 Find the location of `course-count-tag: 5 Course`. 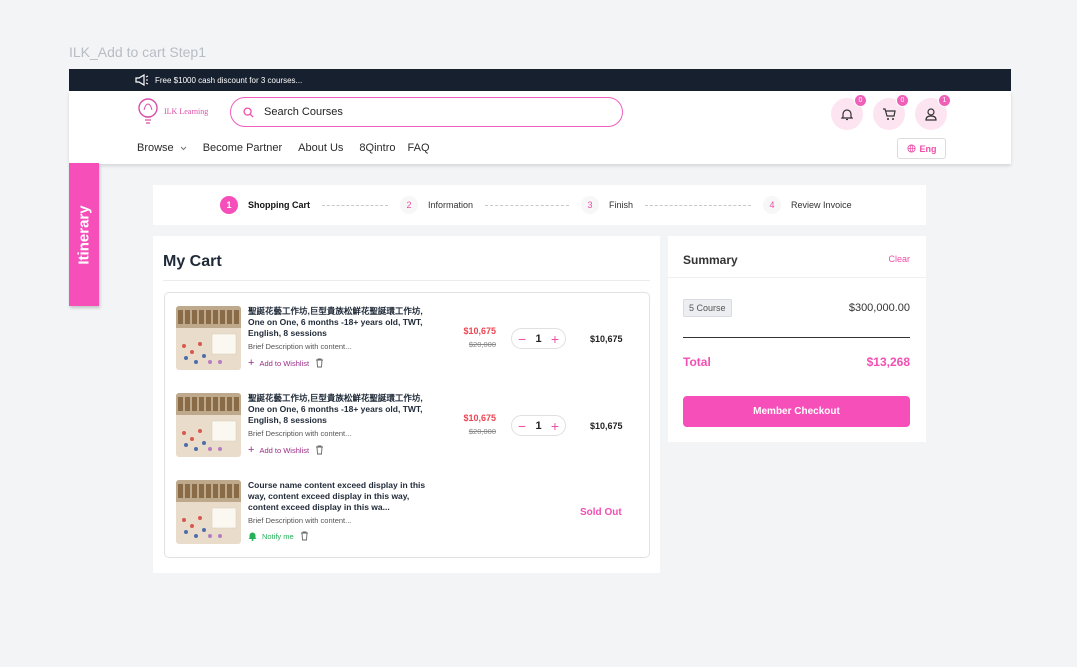

course-count-tag: 5 Course is located at coordinates (707, 308).